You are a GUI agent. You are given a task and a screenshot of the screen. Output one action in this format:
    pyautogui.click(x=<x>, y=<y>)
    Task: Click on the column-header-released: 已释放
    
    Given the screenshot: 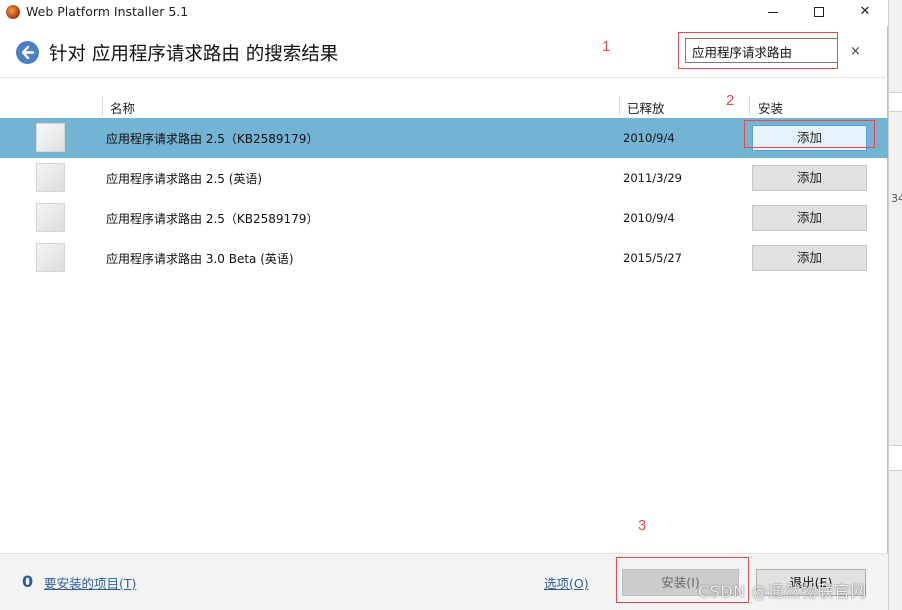 What is the action you would take?
    pyautogui.click(x=646, y=107)
    